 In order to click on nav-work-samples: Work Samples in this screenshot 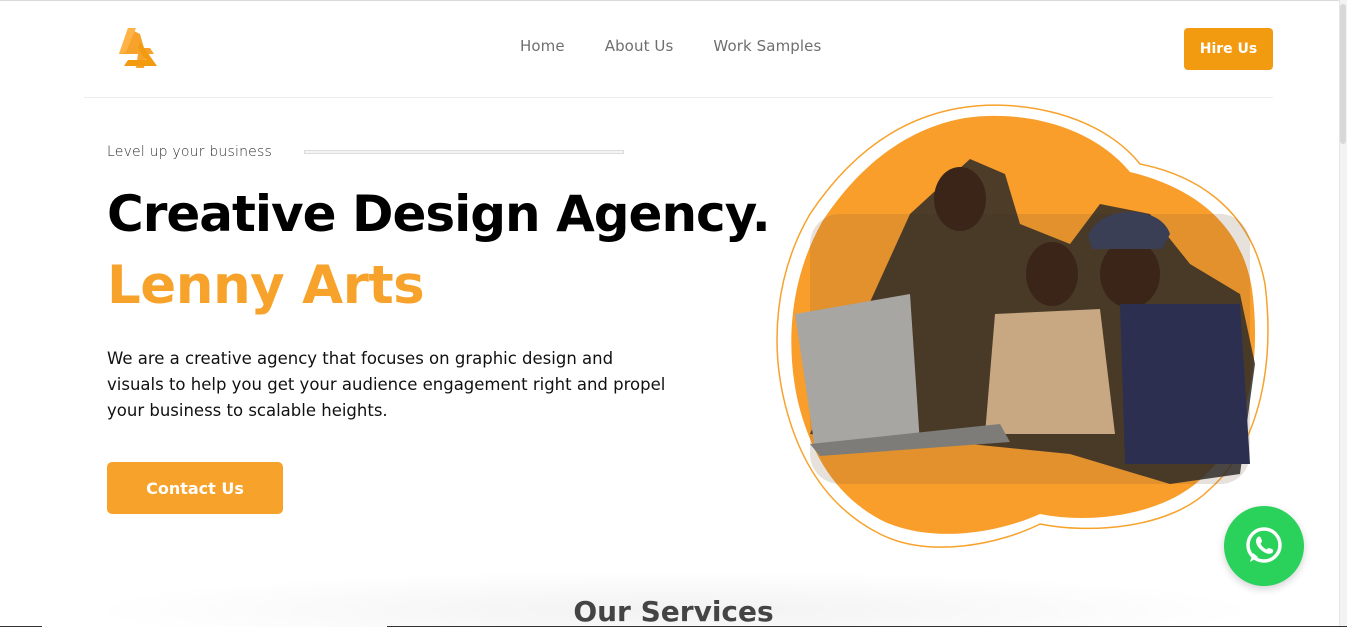, I will do `click(767, 46)`.